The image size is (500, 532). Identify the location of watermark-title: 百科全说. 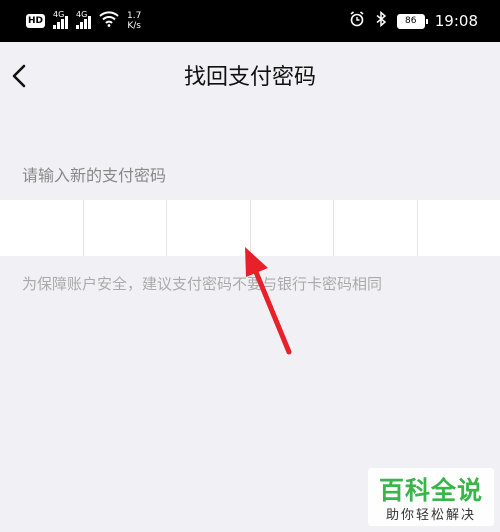
(430, 490).